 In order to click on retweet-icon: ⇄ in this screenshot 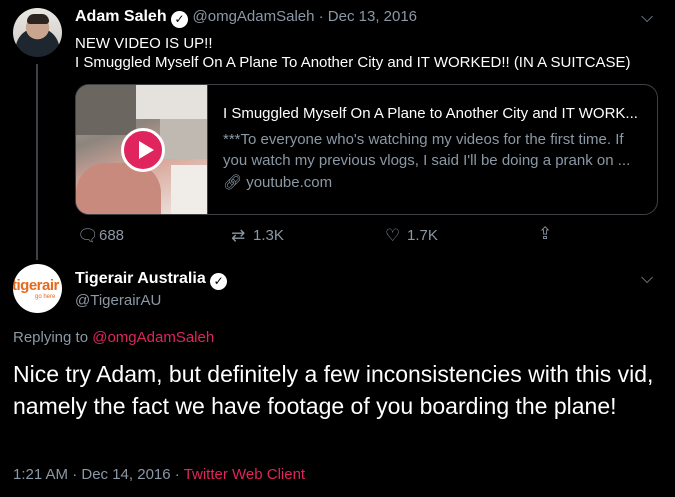, I will do `click(238, 235)`.